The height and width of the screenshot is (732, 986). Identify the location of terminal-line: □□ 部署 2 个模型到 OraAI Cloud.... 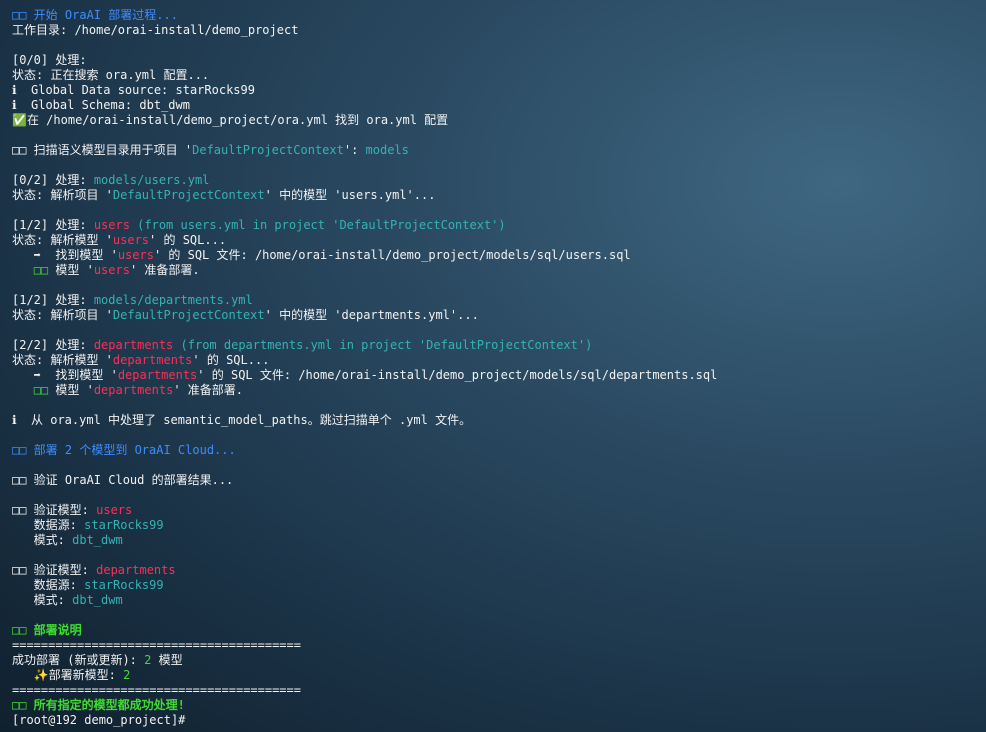
(499, 450).